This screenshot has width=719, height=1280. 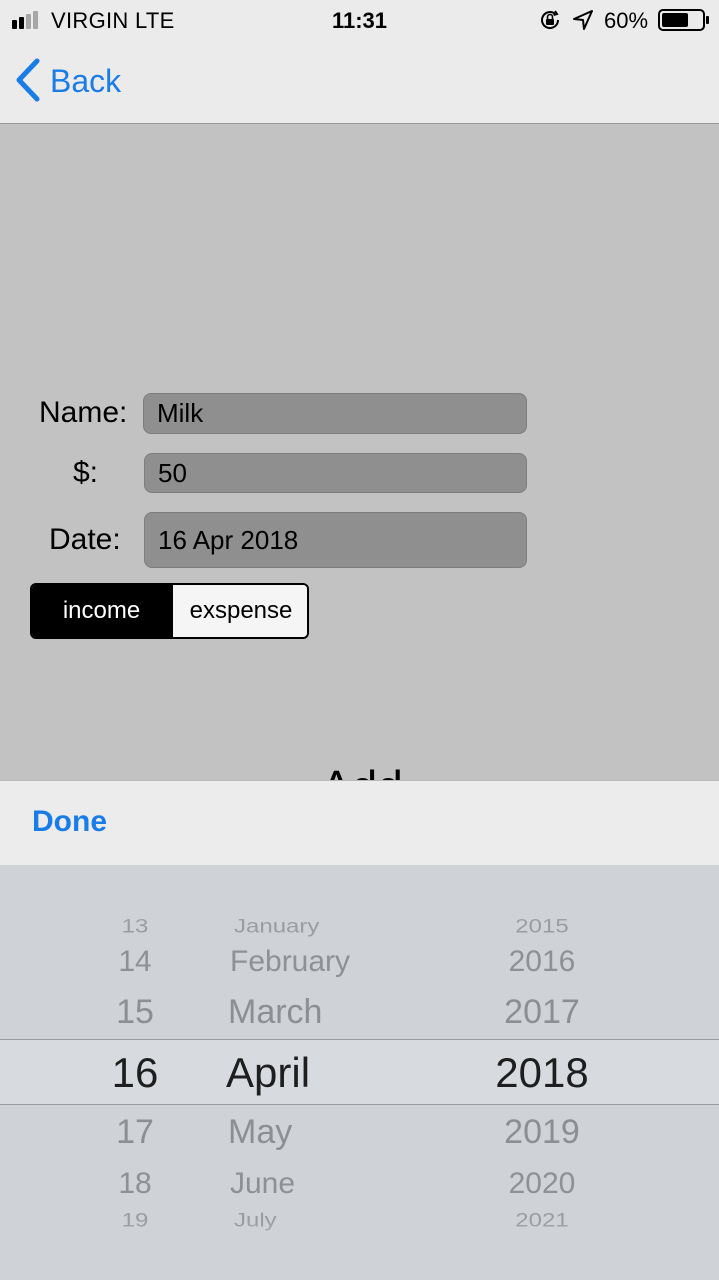 I want to click on chevron-left-icon, so click(x=28, y=80).